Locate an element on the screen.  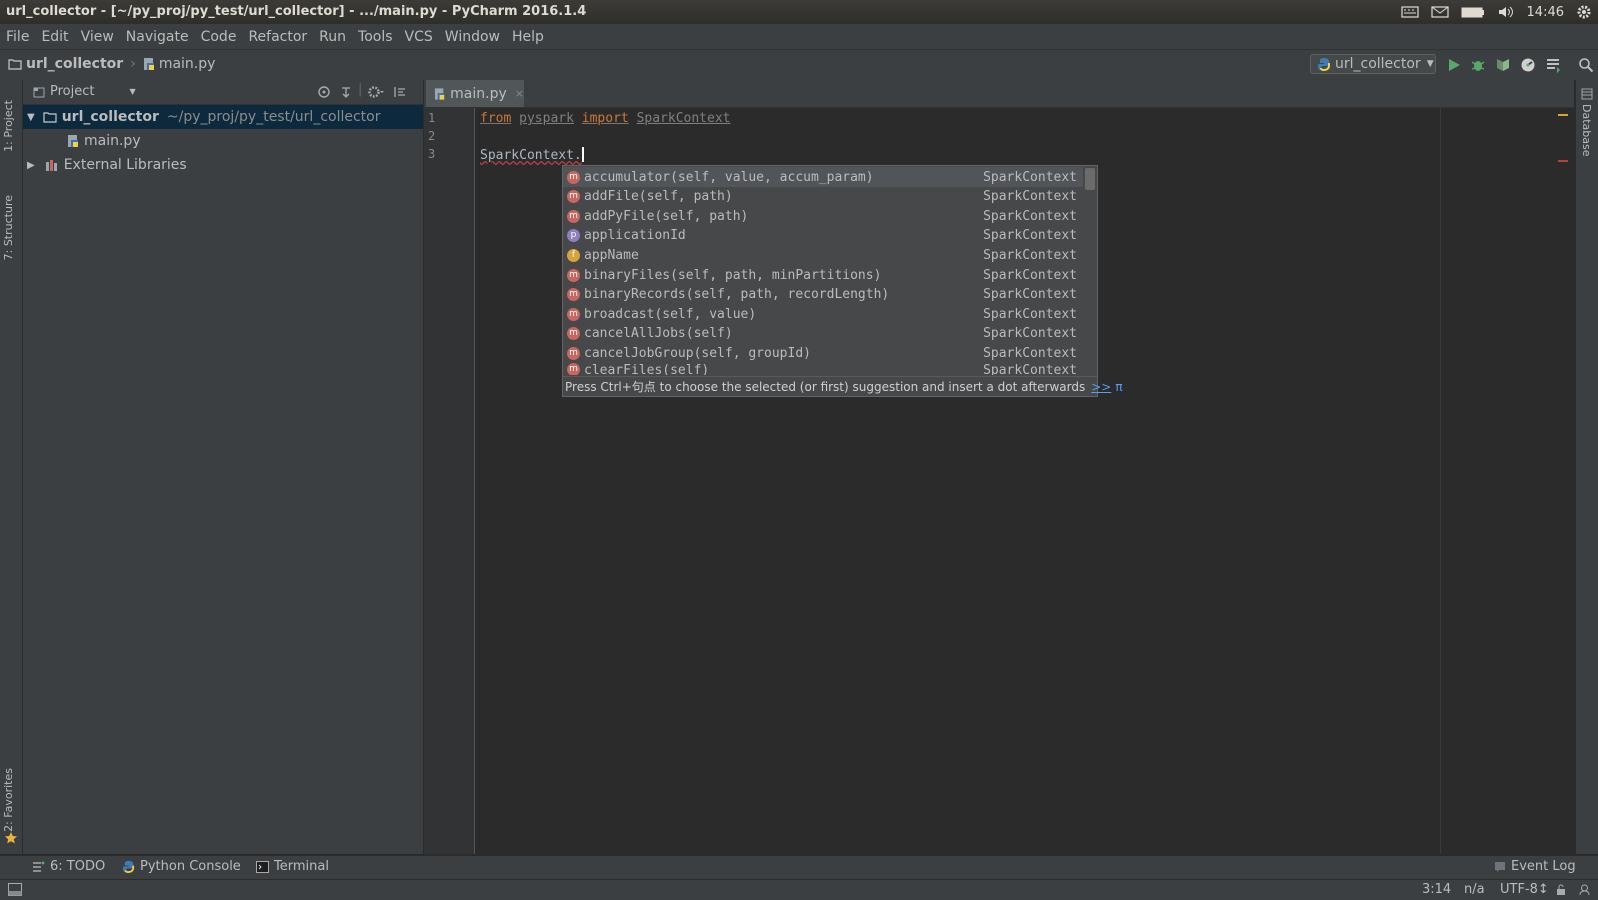
completion-item: m addFile(self, path) SparkContext is located at coordinates (823, 197).